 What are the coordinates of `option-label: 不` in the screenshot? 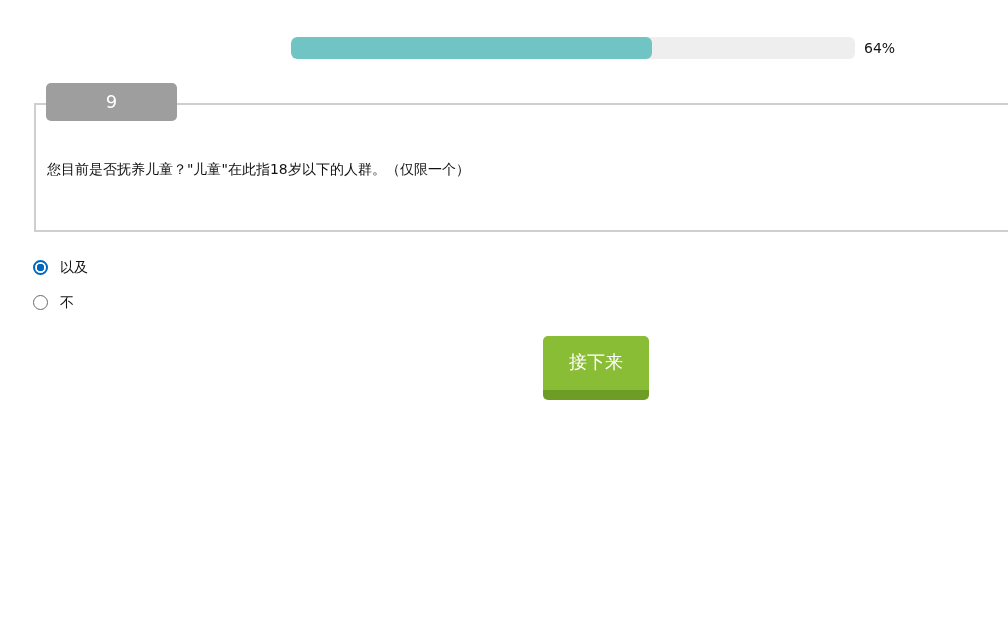 It's located at (67, 302).